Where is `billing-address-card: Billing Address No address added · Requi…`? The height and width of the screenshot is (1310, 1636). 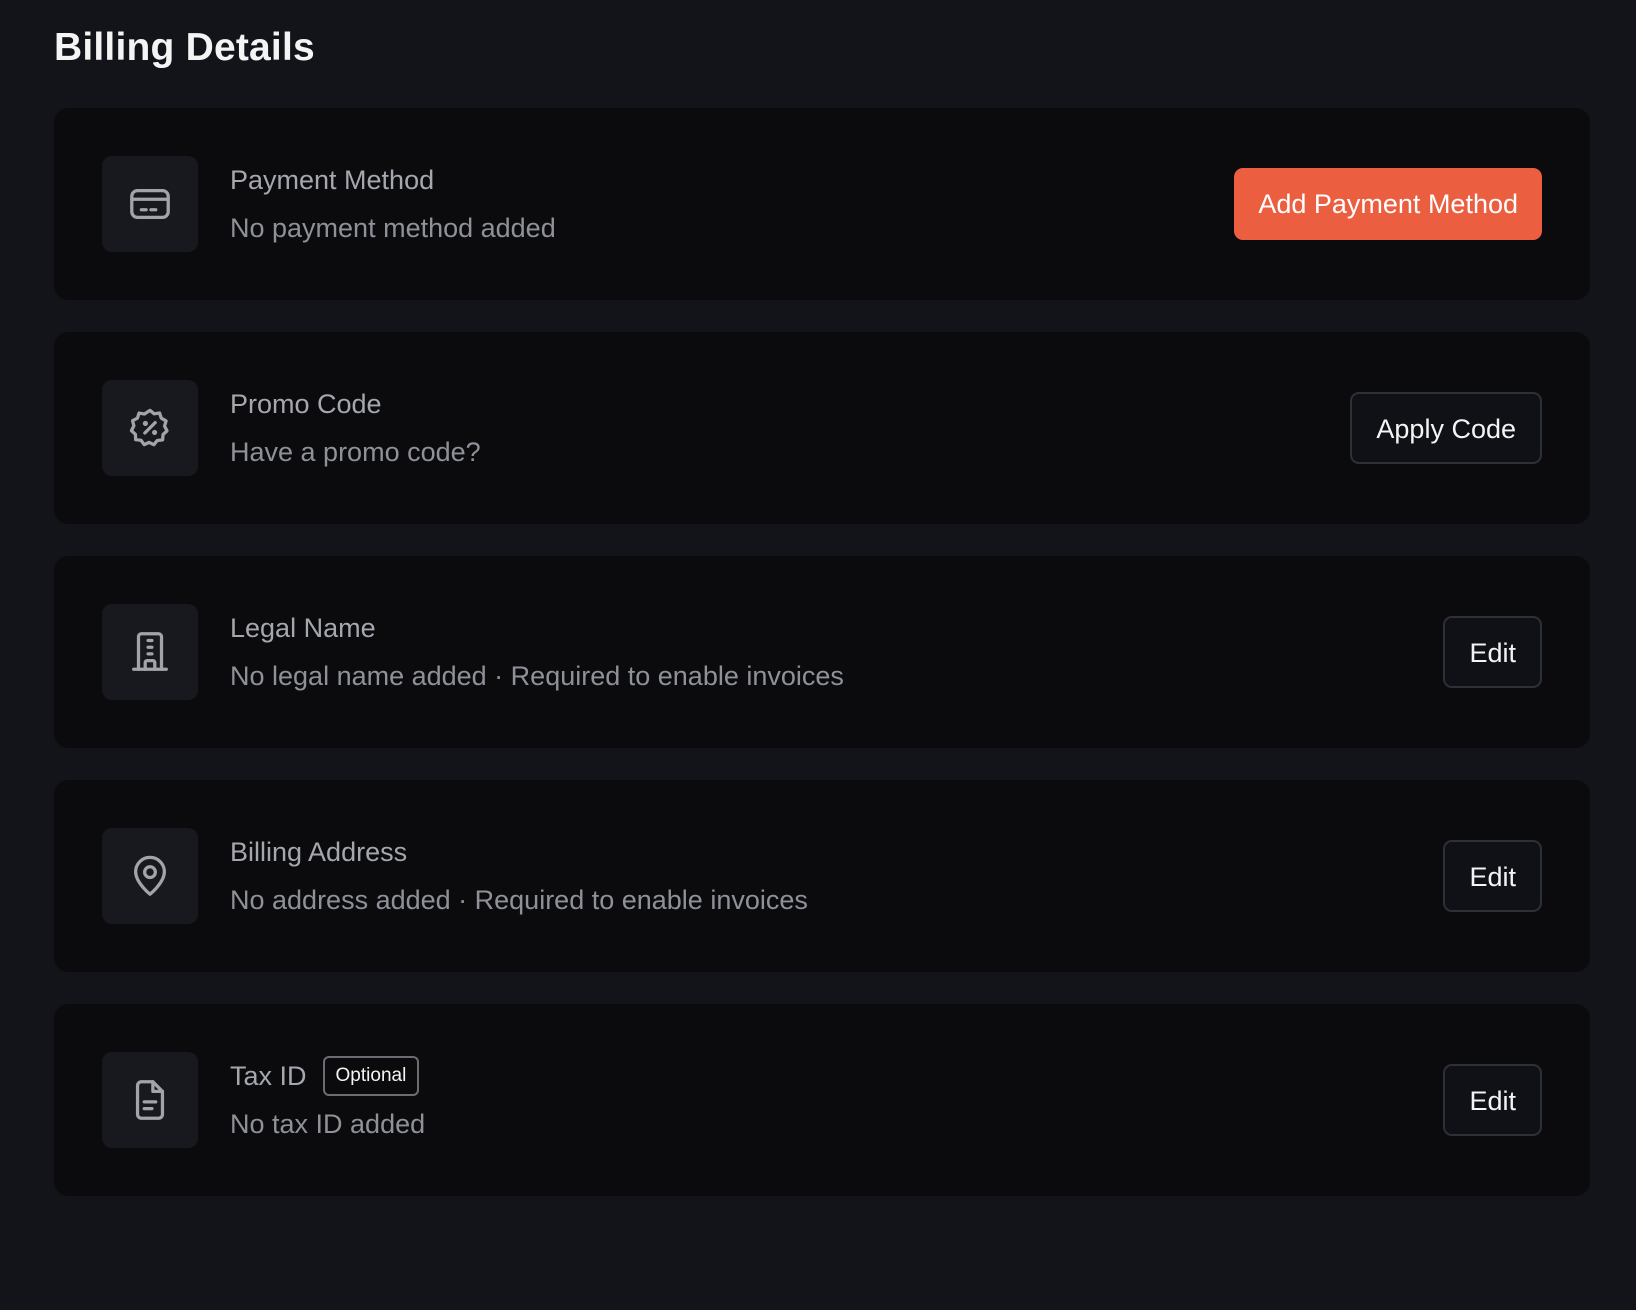
billing-address-card: Billing Address No address added · Requi… is located at coordinates (822, 876).